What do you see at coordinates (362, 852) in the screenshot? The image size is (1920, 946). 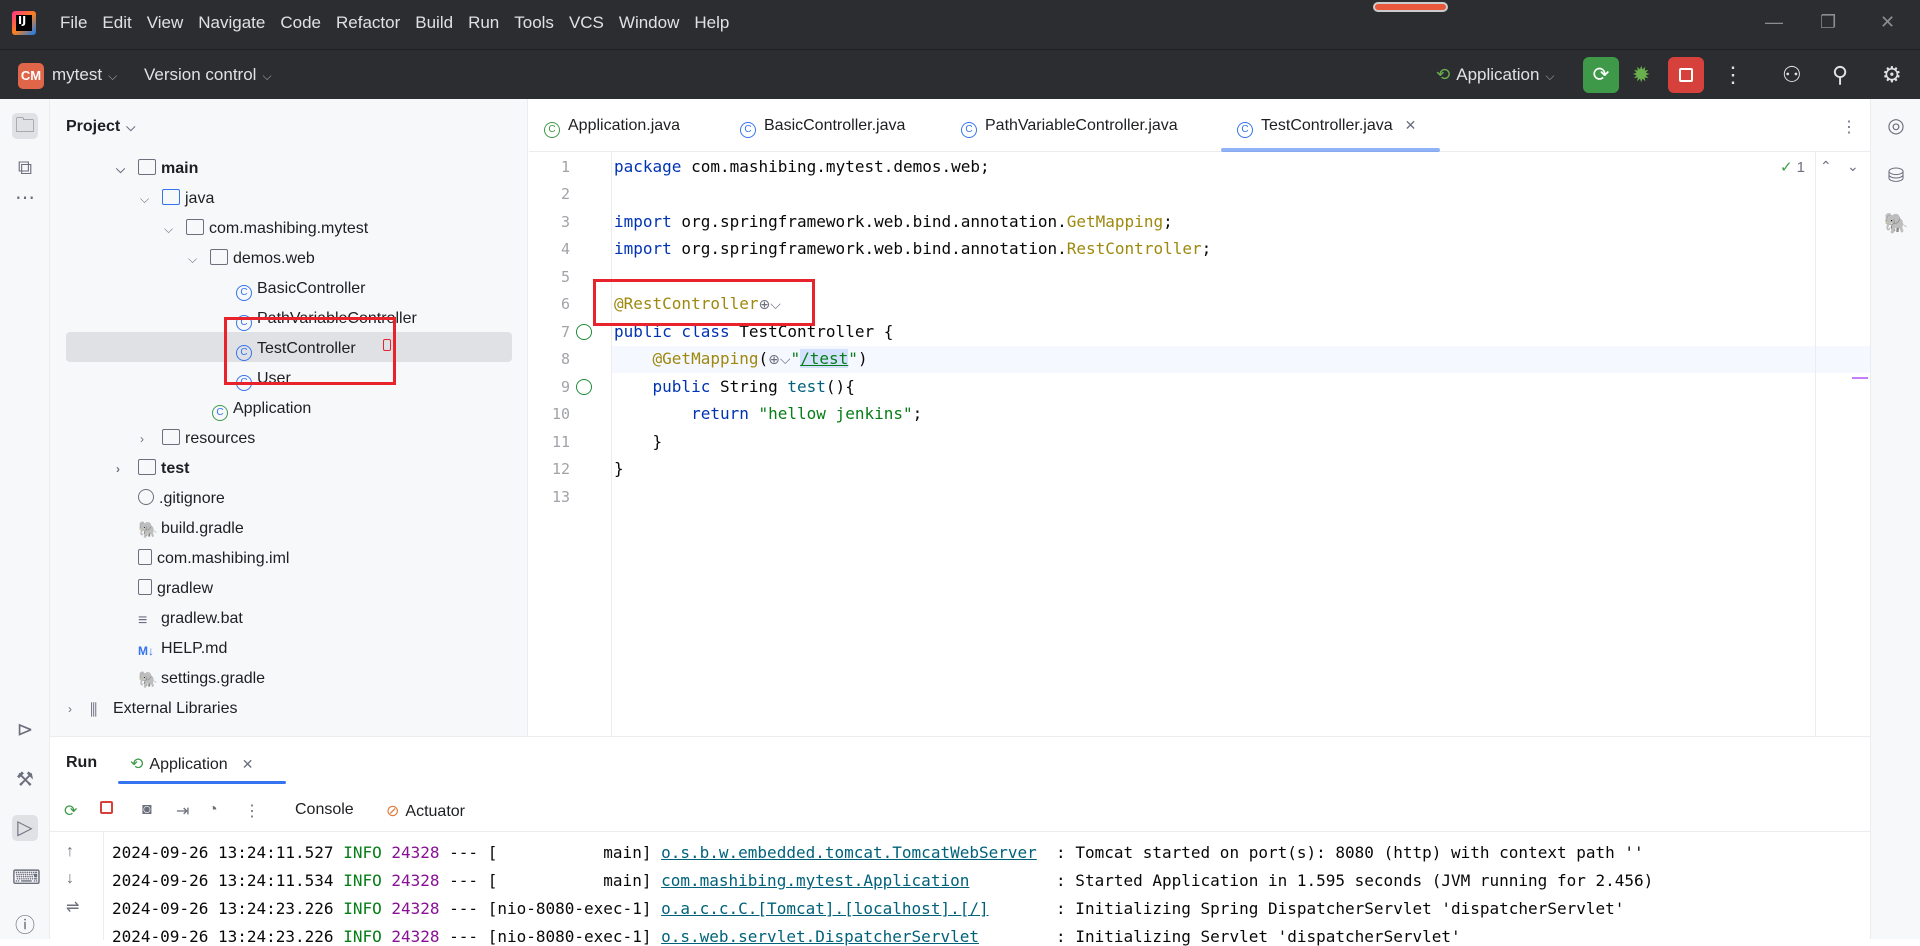 I see `log-level: INFO` at bounding box center [362, 852].